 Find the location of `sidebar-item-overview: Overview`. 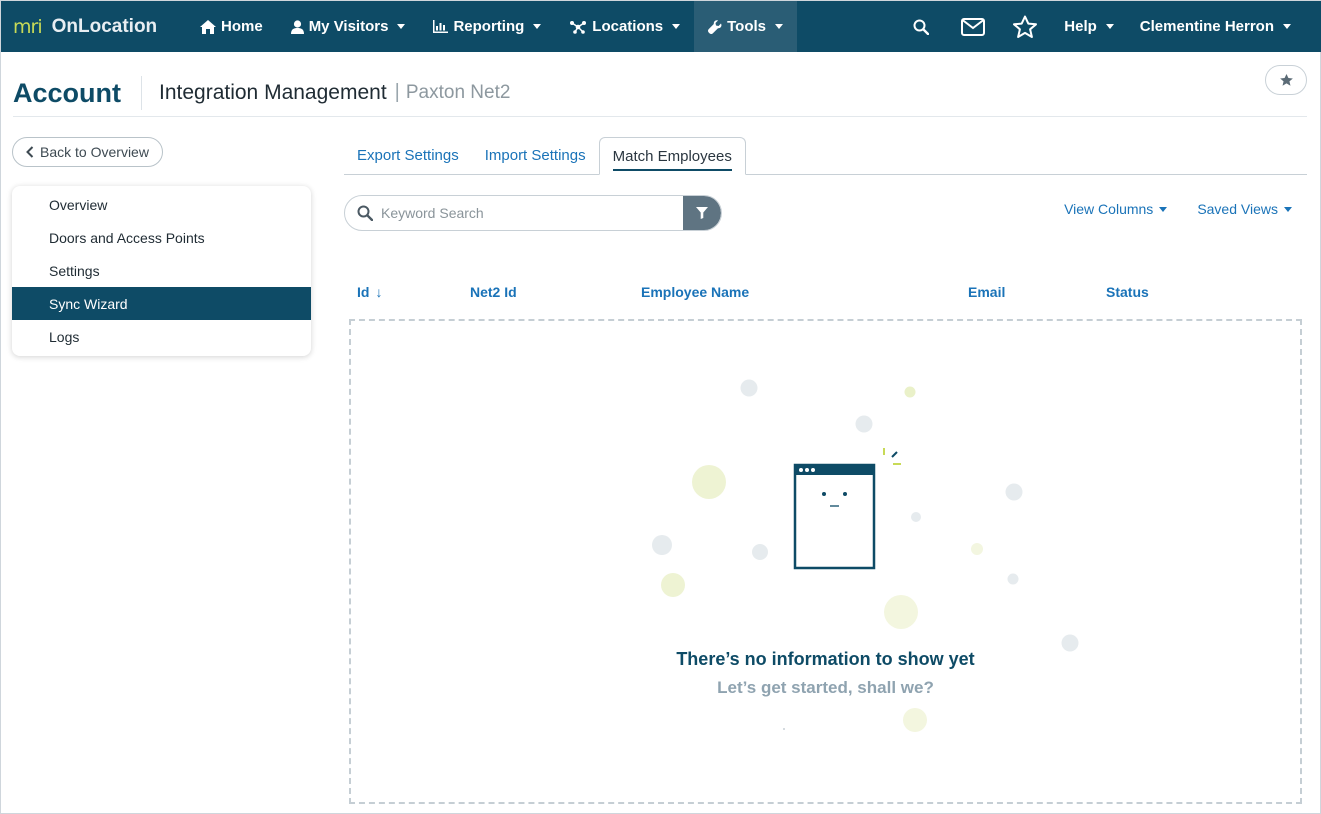

sidebar-item-overview: Overview is located at coordinates (161, 204).